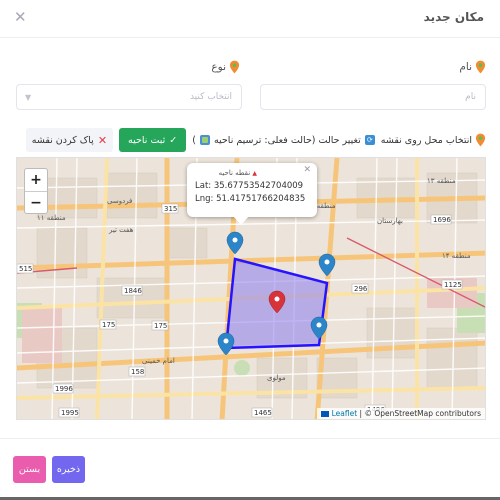  I want to click on refresh-icon: ⟳, so click(369, 140).